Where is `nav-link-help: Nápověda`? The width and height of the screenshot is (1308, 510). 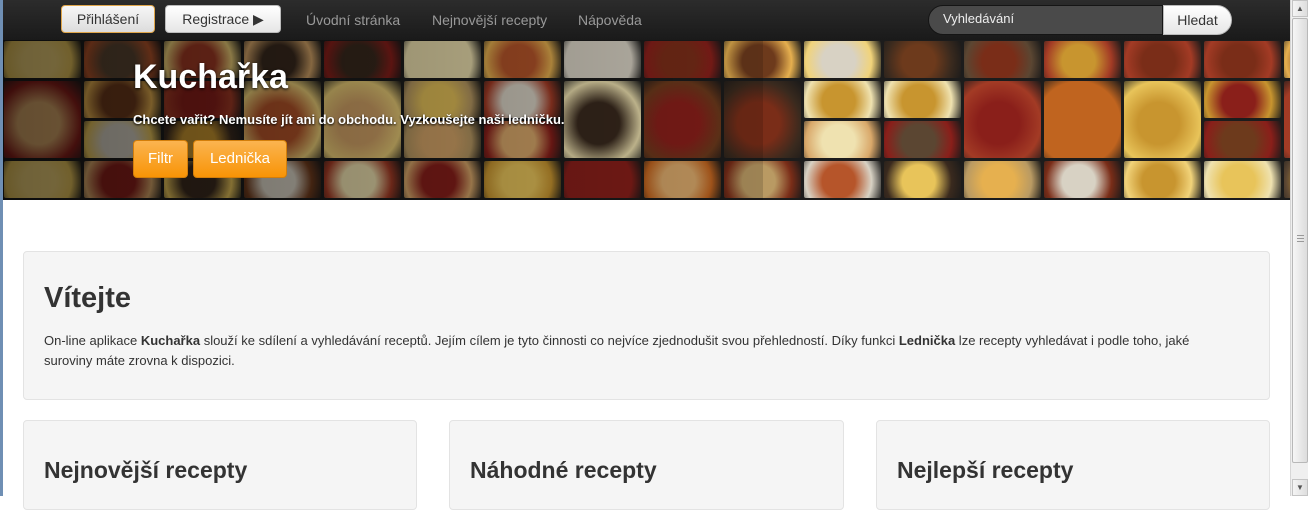
nav-link-help: Nápověda is located at coordinates (610, 20).